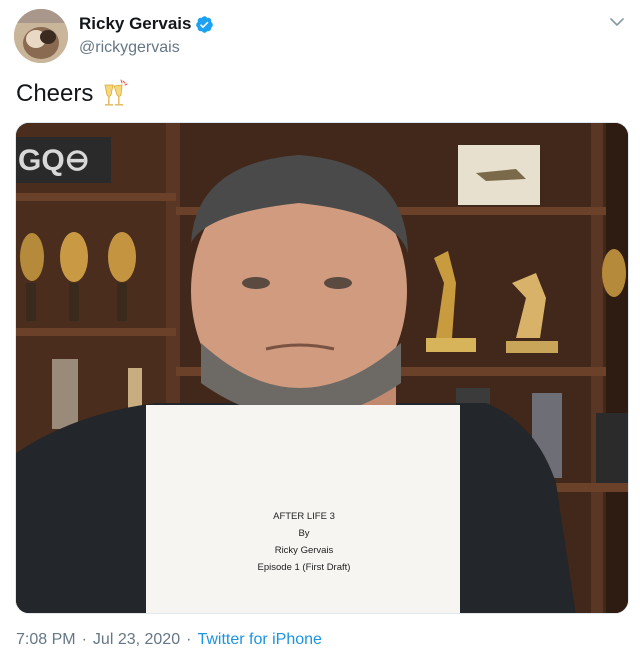 The height and width of the screenshot is (665, 640). What do you see at coordinates (46, 640) in the screenshot?
I see `tweet-time: 7:08 PM` at bounding box center [46, 640].